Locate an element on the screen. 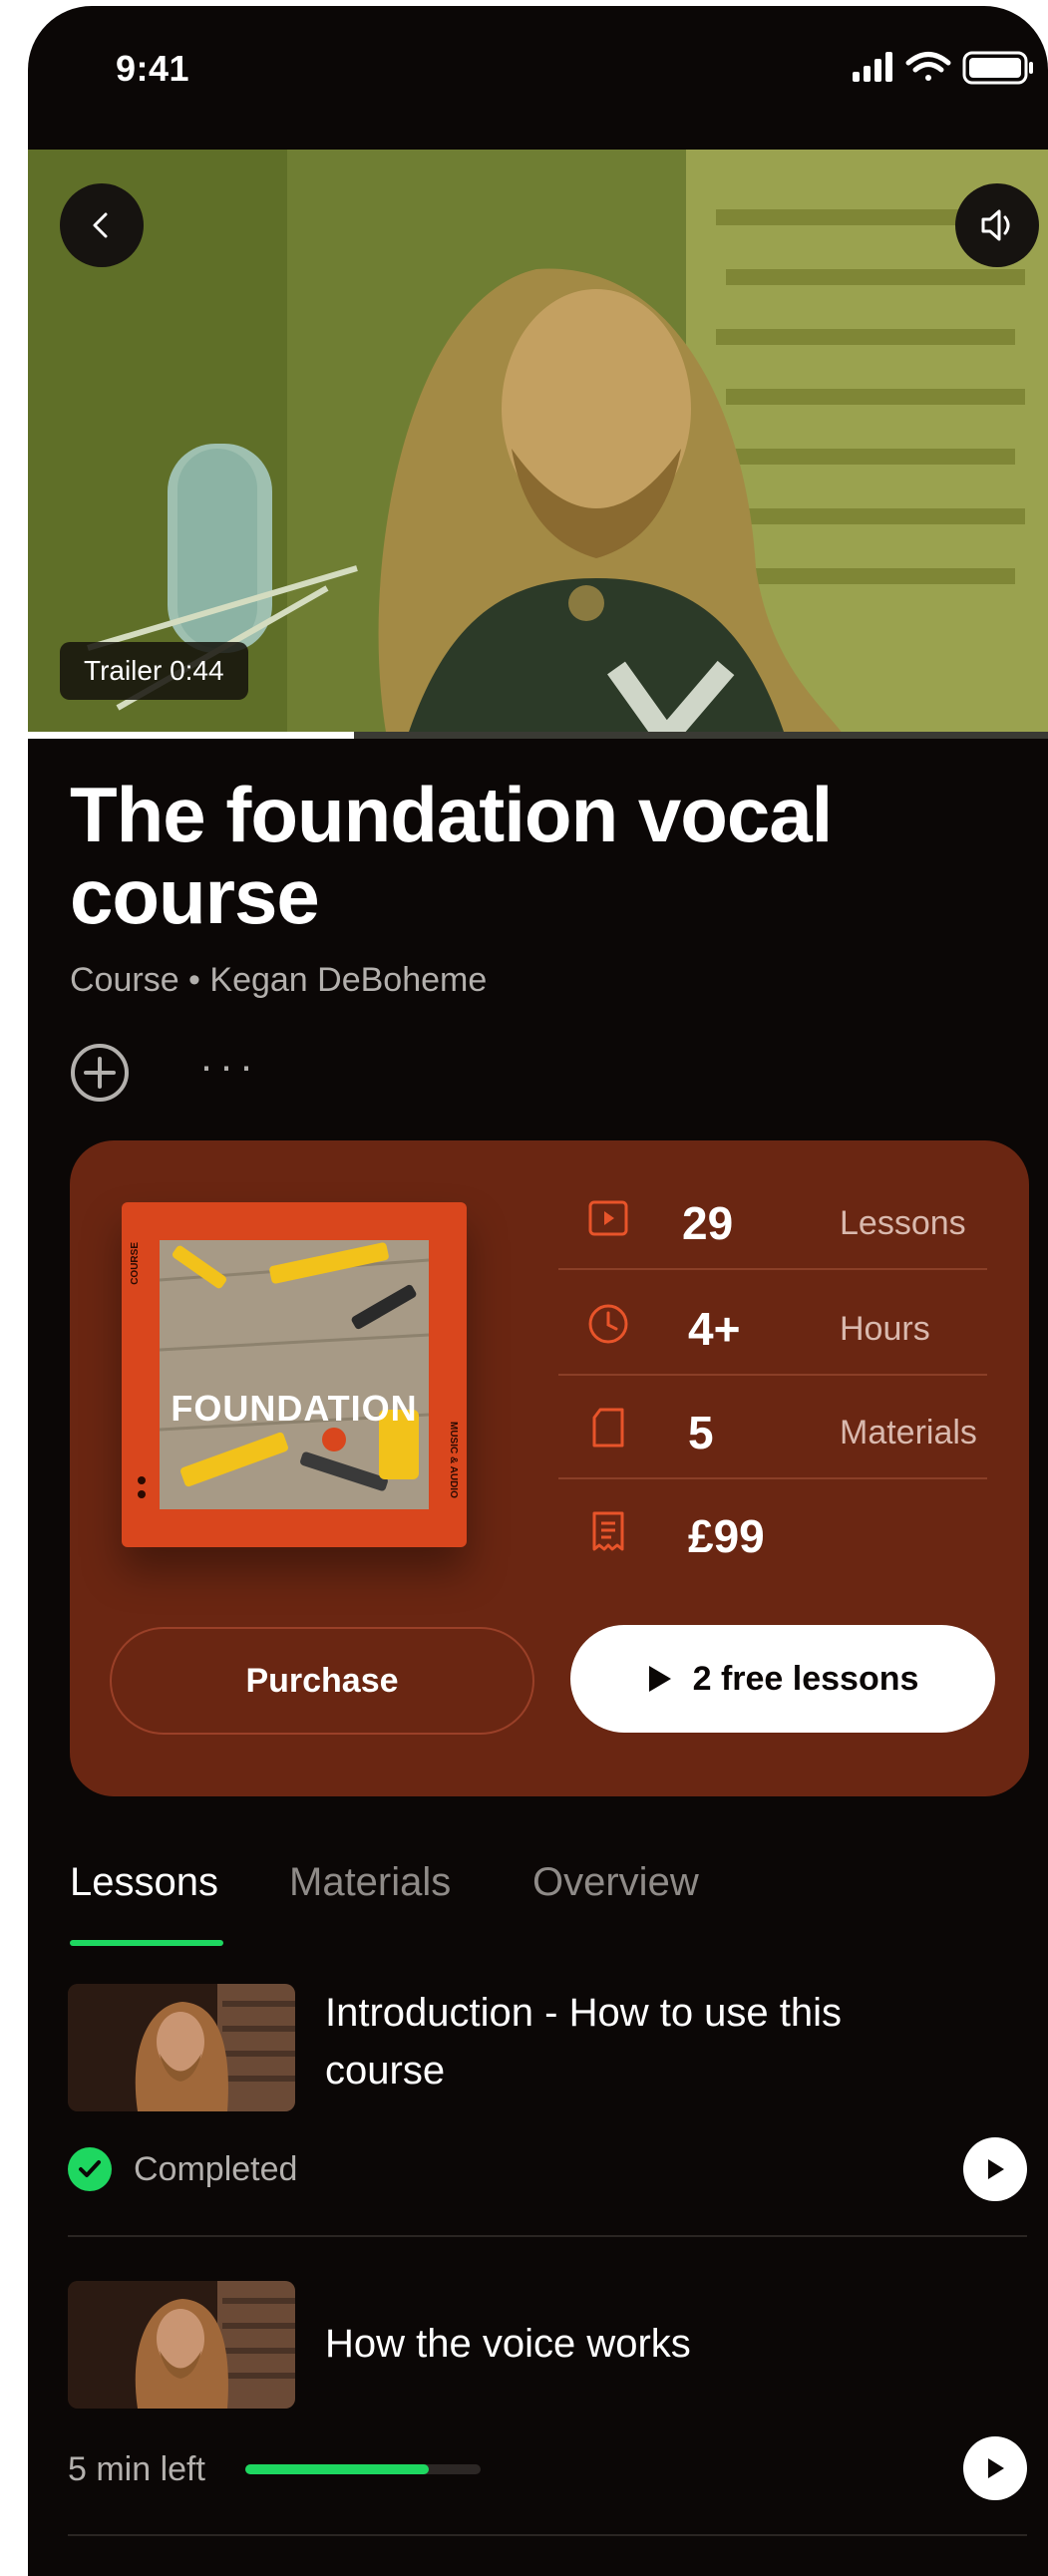 This screenshot has width=1048, height=2576. cover-photo: FOUNDATION is located at coordinates (294, 1374).